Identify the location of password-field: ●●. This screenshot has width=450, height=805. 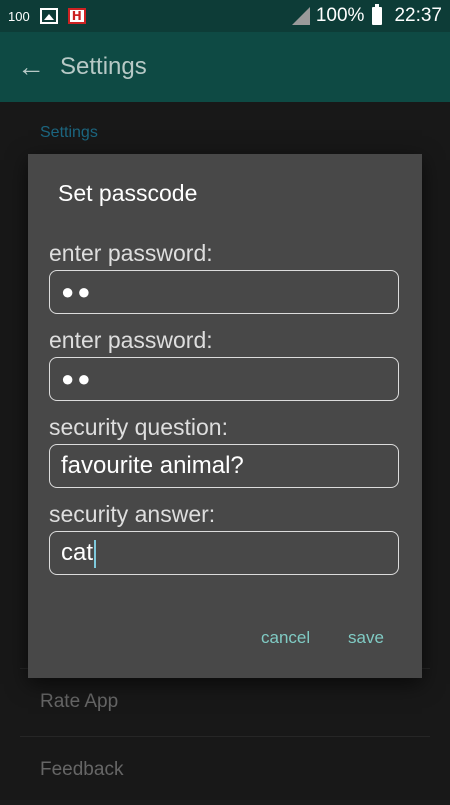
(224, 292).